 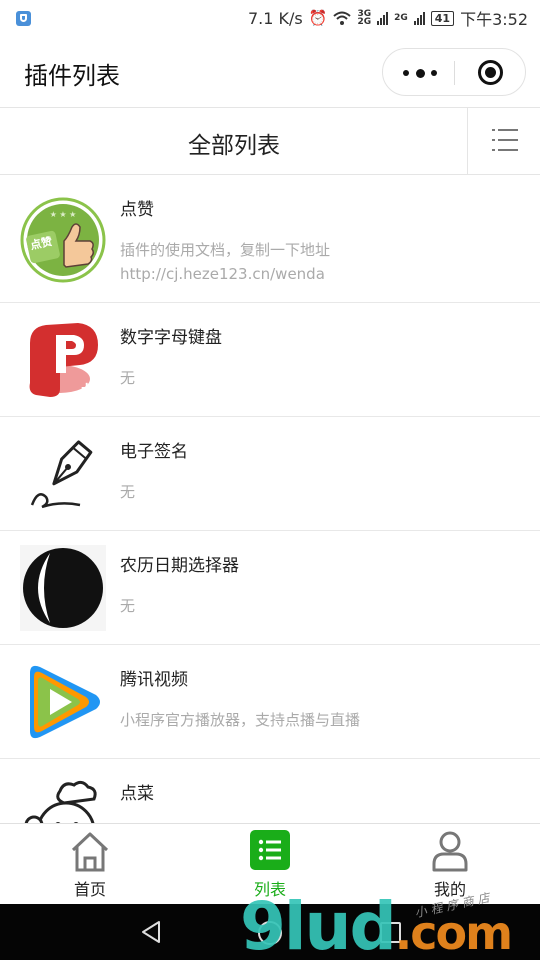 I want to click on item-desc: 小程序官方播放器，支持点播与直播, so click(x=240, y=720).